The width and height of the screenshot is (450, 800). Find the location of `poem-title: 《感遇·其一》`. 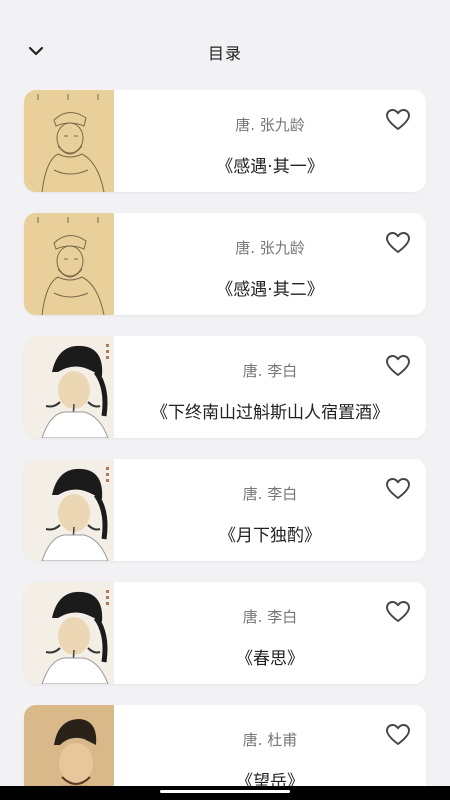

poem-title: 《感遇·其一》 is located at coordinates (270, 167).